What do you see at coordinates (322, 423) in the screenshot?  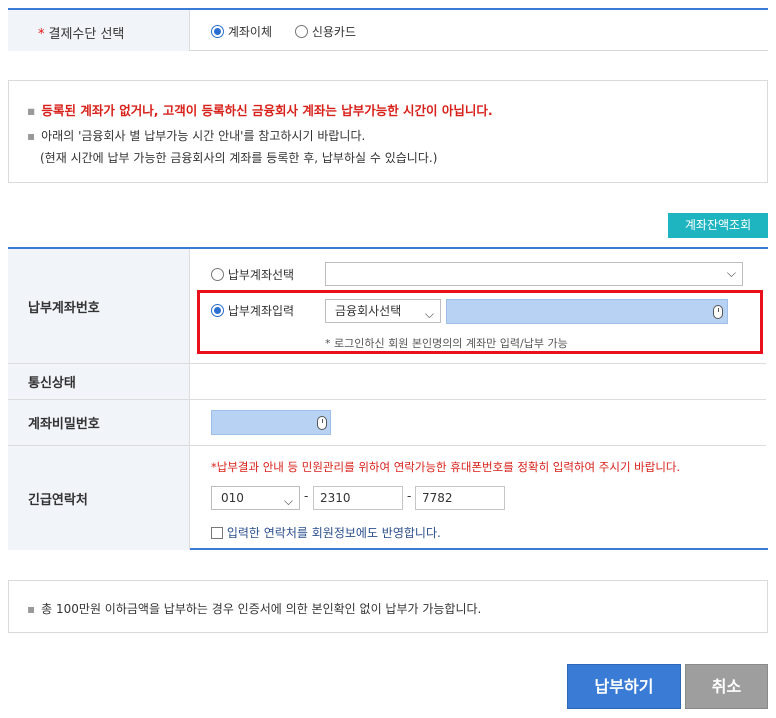 I see `mouse-keypad-icon` at bounding box center [322, 423].